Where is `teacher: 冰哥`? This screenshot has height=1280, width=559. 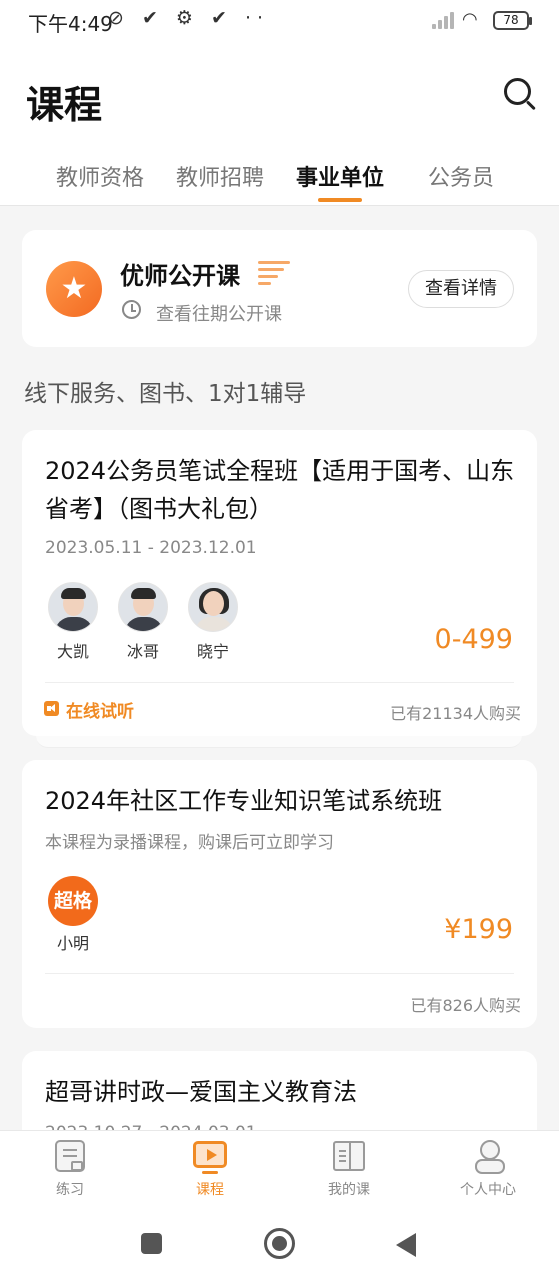
teacher: 冰哥 is located at coordinates (143, 622).